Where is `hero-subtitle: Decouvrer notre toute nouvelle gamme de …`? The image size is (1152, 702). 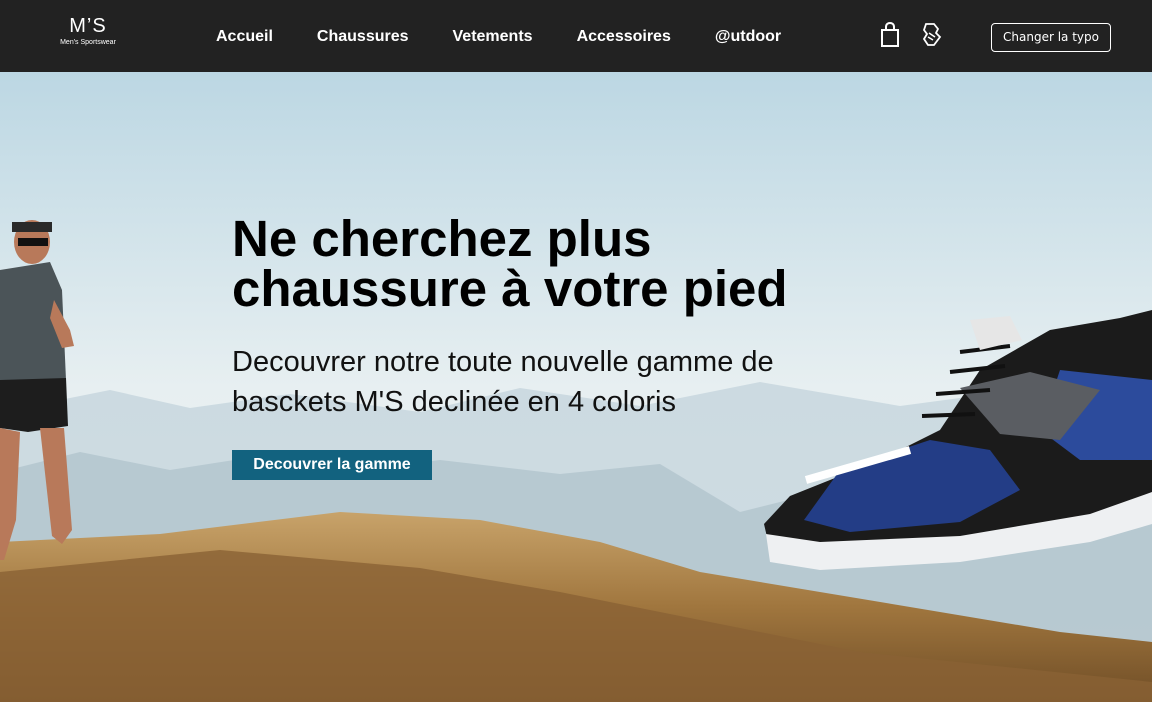 hero-subtitle: Decouvrer notre toute nouvelle gamme de … is located at coordinates (503, 382).